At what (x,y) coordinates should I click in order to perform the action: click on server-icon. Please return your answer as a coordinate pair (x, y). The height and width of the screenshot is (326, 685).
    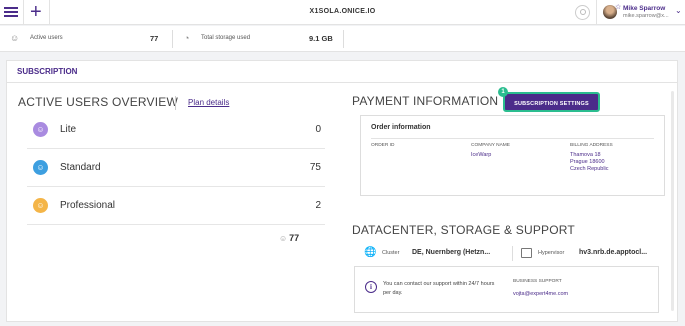
    Looking at the image, I should click on (526, 253).